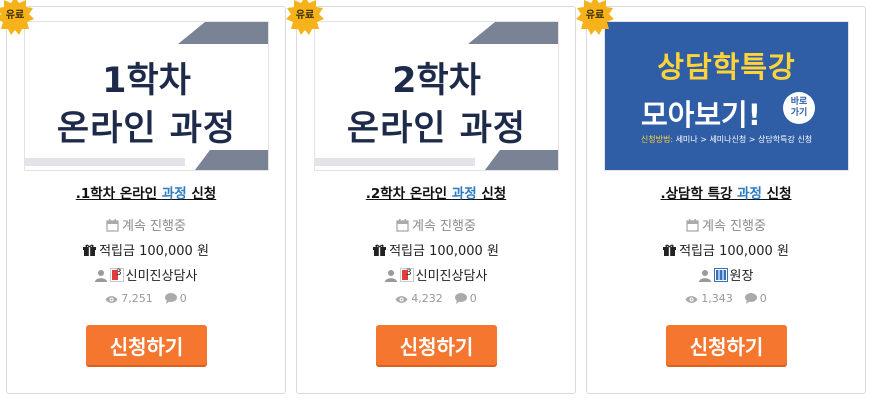  Describe the element at coordinates (137, 298) in the screenshot. I see `views-count: 7,251` at that location.